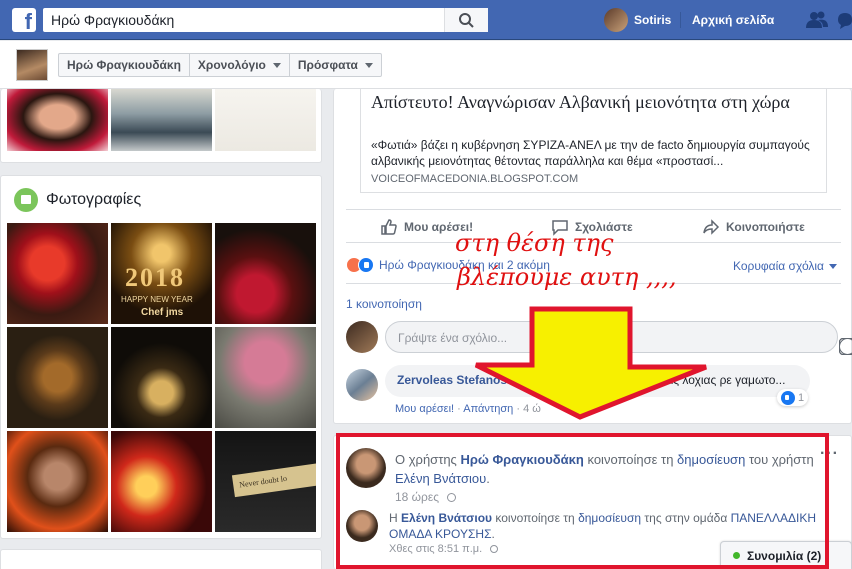 The height and width of the screenshot is (569, 852). What do you see at coordinates (440, 478) in the screenshot?
I see `original-author-link: Ελένη Βνάτσιου` at bounding box center [440, 478].